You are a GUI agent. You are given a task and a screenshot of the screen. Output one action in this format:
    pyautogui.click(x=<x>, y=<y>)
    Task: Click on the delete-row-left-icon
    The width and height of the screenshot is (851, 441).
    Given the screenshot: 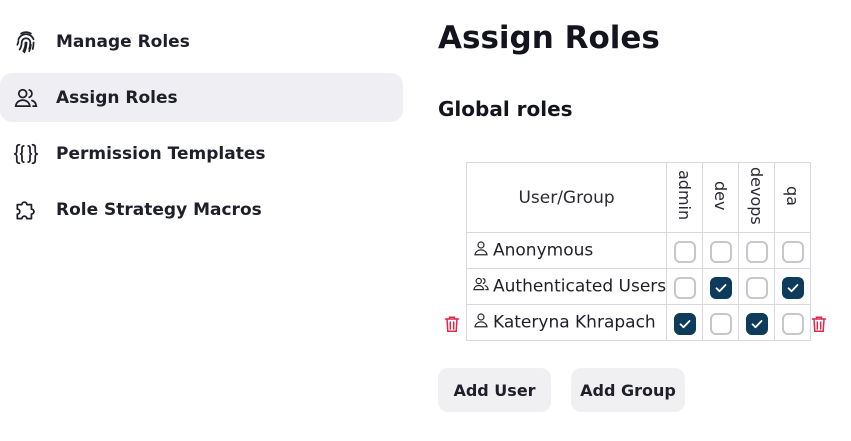 What is the action you would take?
    pyautogui.click(x=452, y=324)
    